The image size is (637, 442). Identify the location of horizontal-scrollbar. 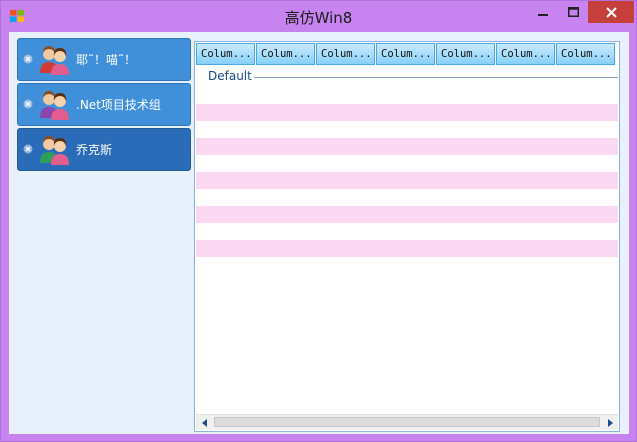
(407, 422).